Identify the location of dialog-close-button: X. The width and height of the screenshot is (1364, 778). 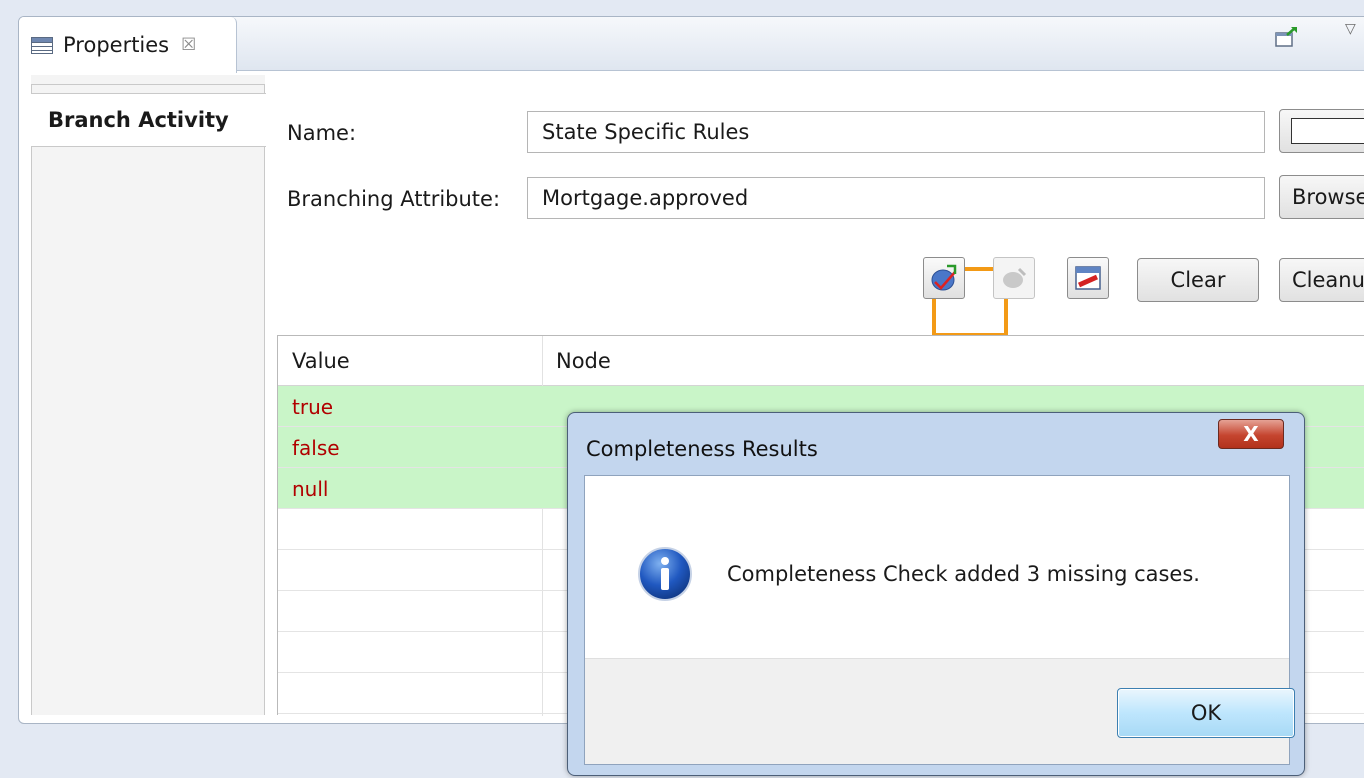
(1251, 434).